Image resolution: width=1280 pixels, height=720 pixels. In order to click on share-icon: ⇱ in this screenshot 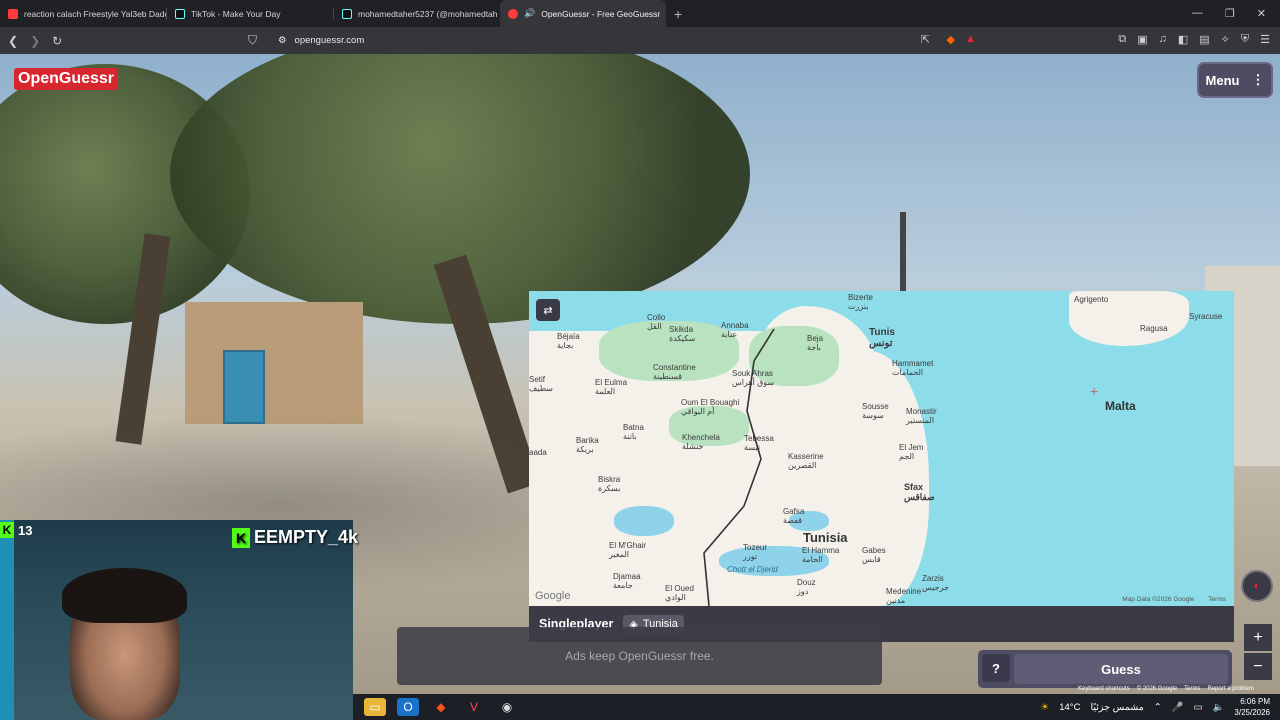, I will do `click(925, 39)`.